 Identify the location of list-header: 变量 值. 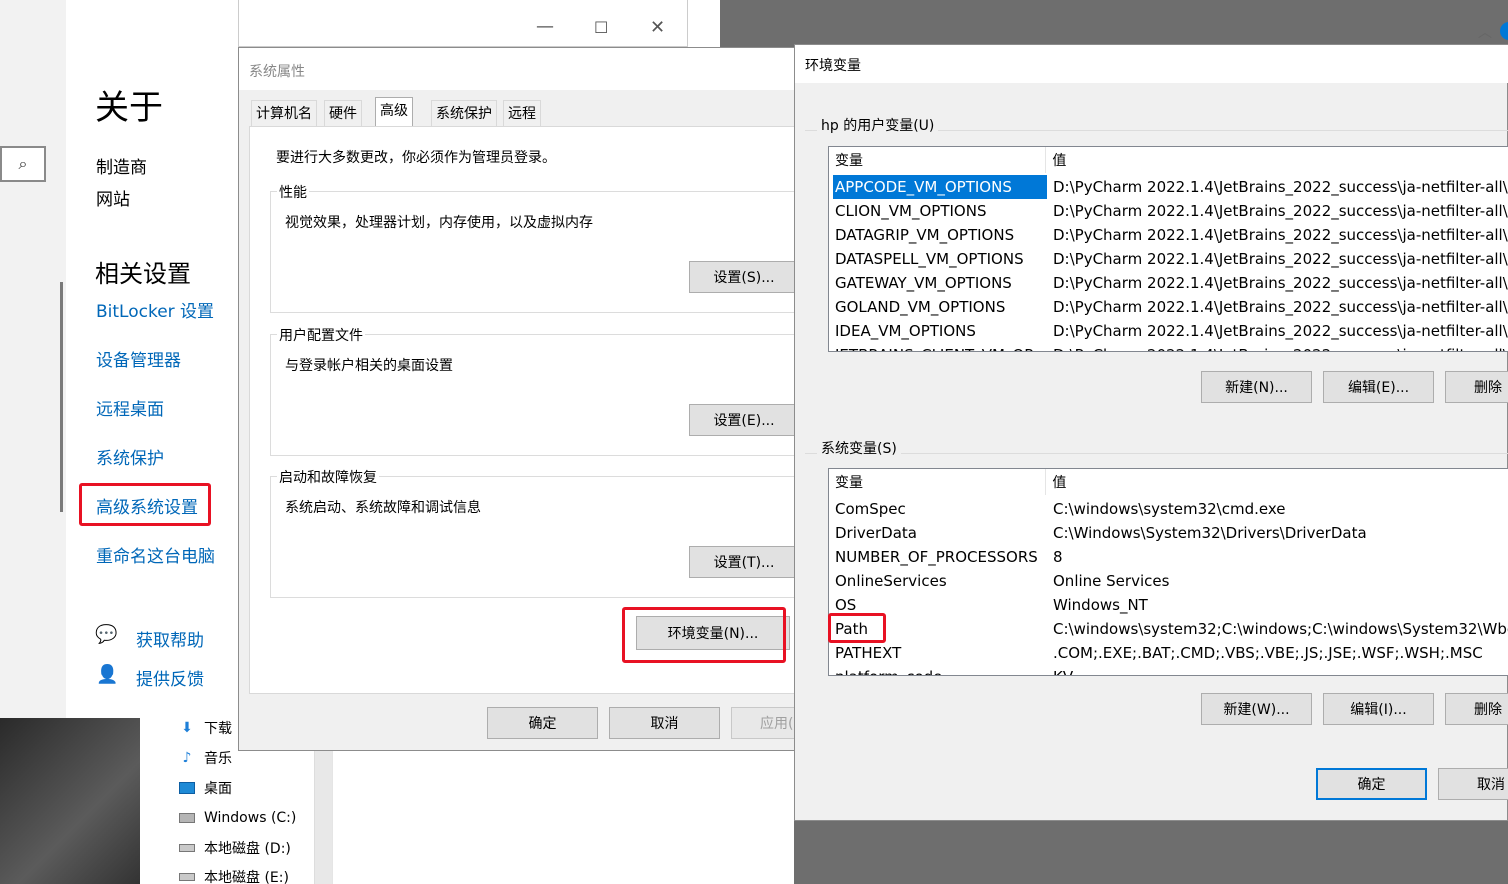
(1168, 160).